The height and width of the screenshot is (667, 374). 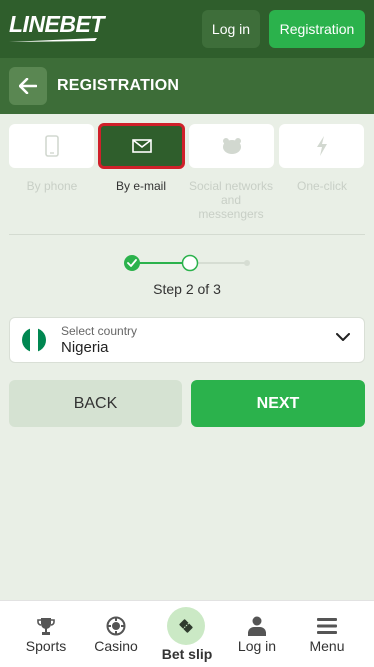 I want to click on logo-swoosh, so click(x=53, y=40).